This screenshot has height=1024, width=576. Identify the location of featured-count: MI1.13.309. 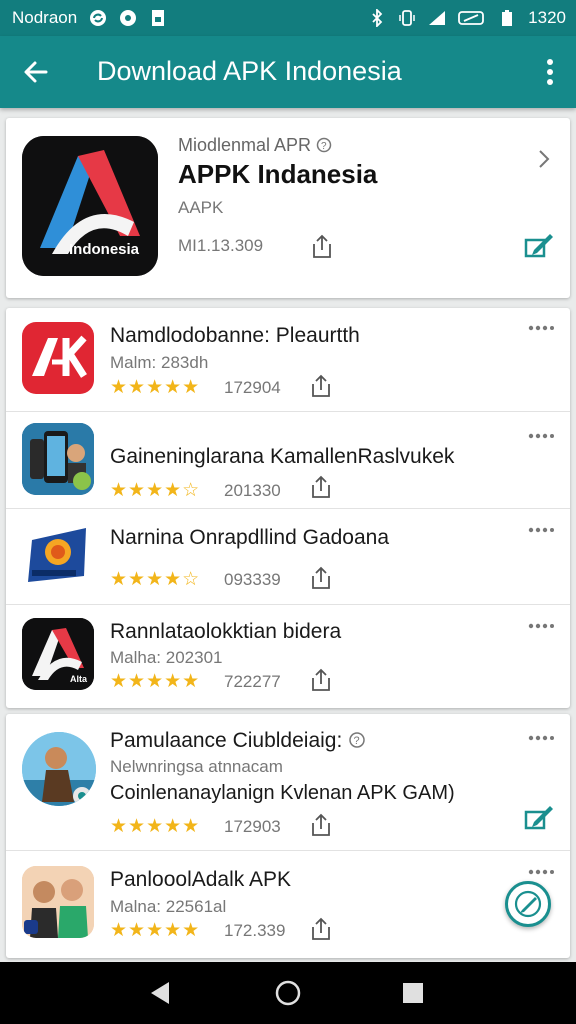
(221, 245).